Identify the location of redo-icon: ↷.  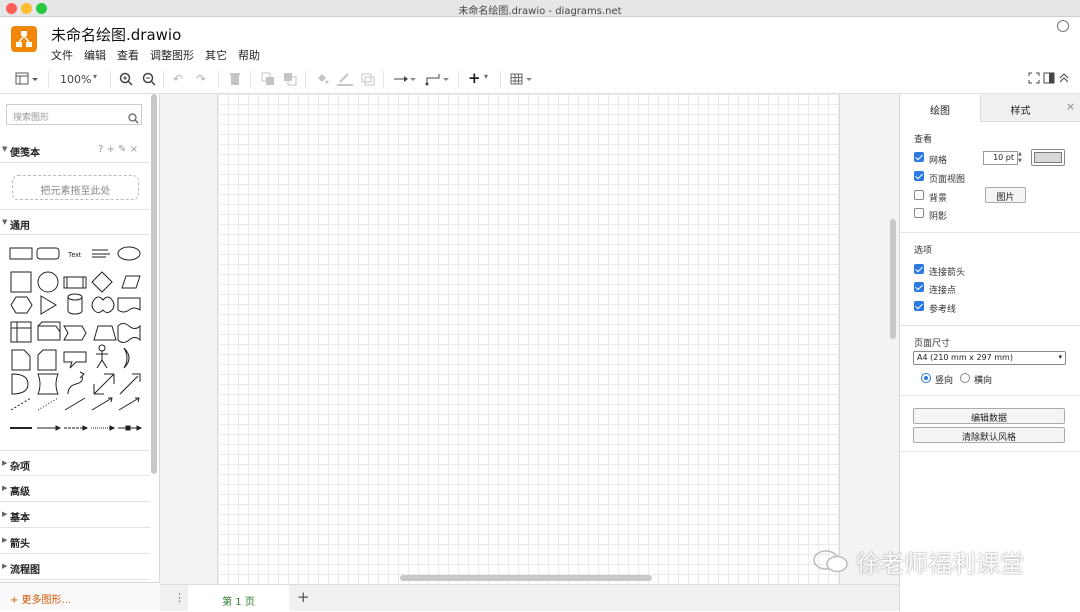
(201, 79).